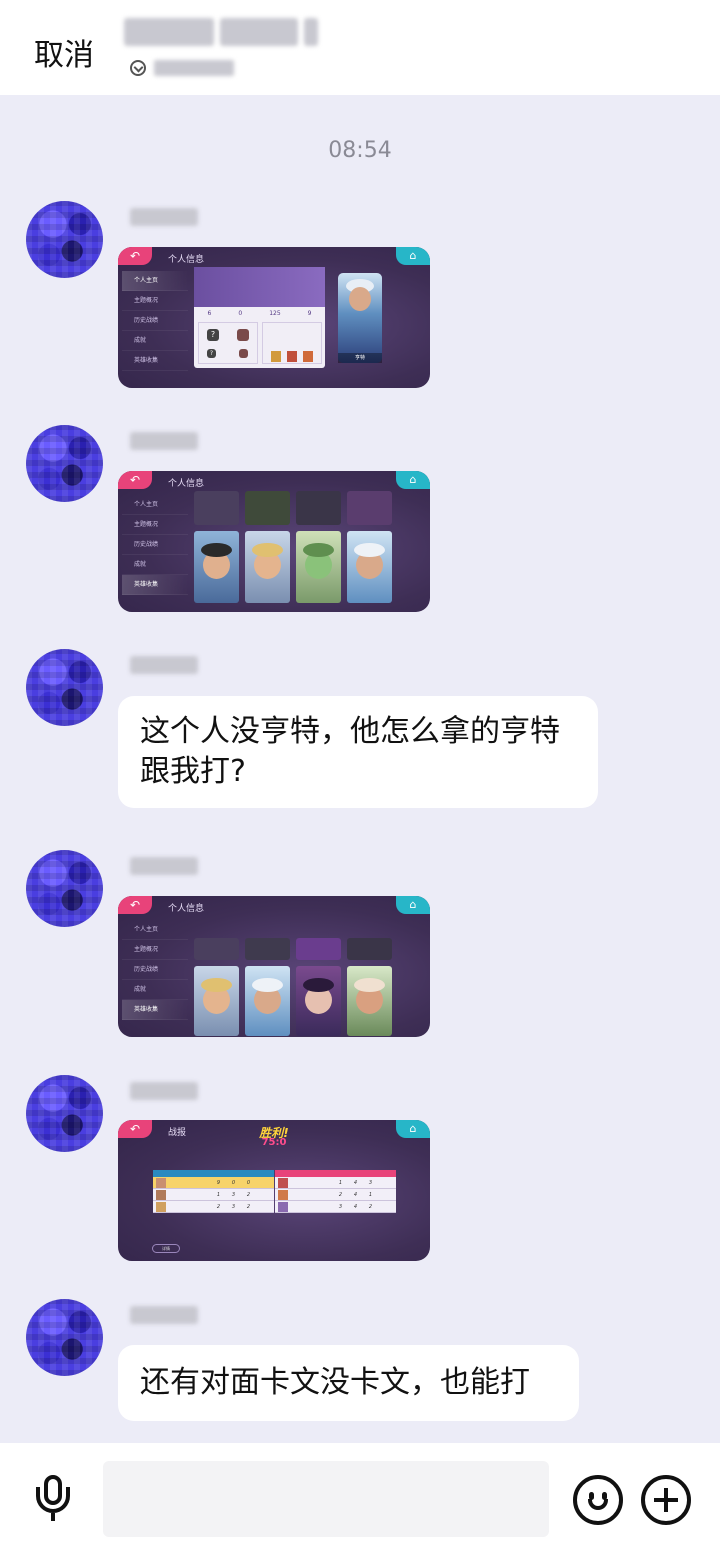  I want to click on table-row: 1 4 3, so click(335, 1183).